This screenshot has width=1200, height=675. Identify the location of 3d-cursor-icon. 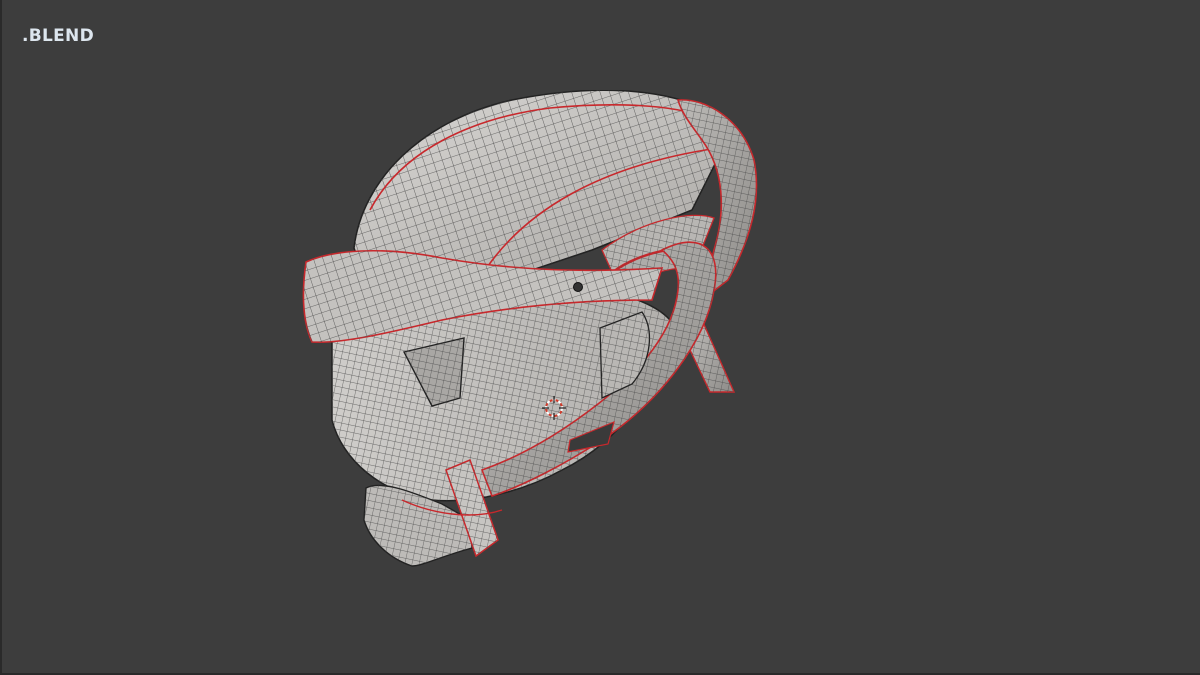
(554, 408).